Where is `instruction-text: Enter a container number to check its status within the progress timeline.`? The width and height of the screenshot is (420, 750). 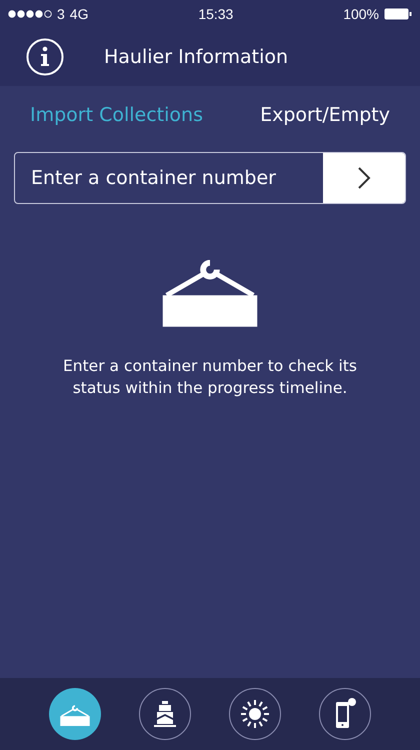
instruction-text: Enter a container number to check its status within the progress timeline. is located at coordinates (210, 378).